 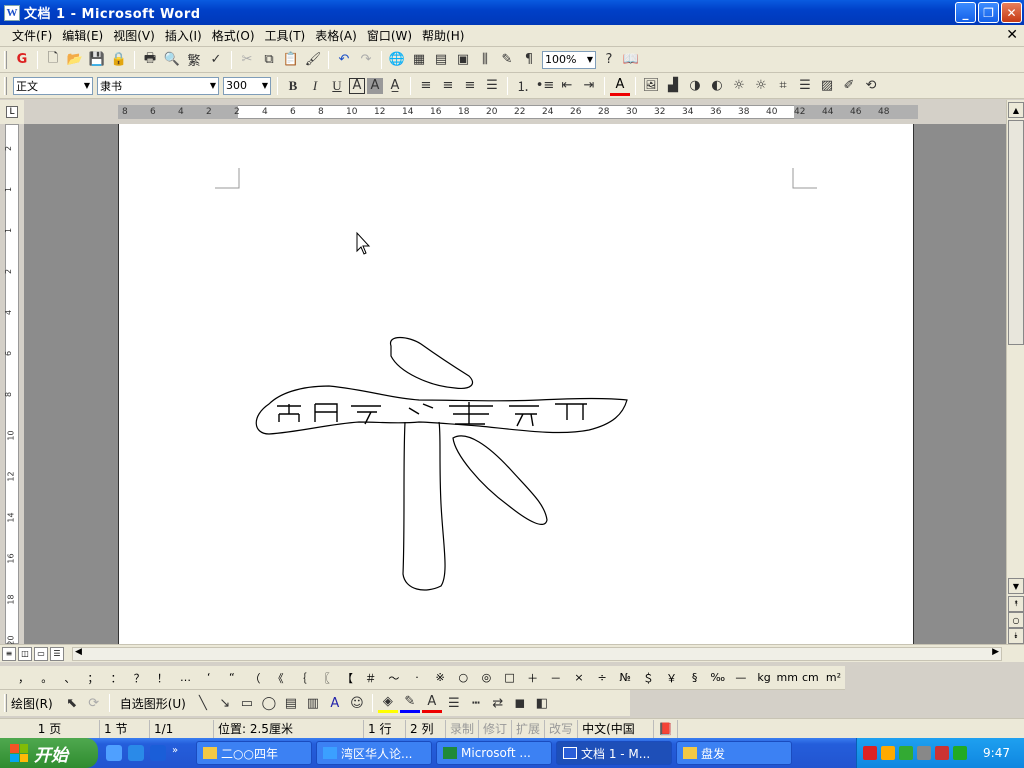 I want to click on hyperlink-icon: 🌐, so click(x=397, y=60).